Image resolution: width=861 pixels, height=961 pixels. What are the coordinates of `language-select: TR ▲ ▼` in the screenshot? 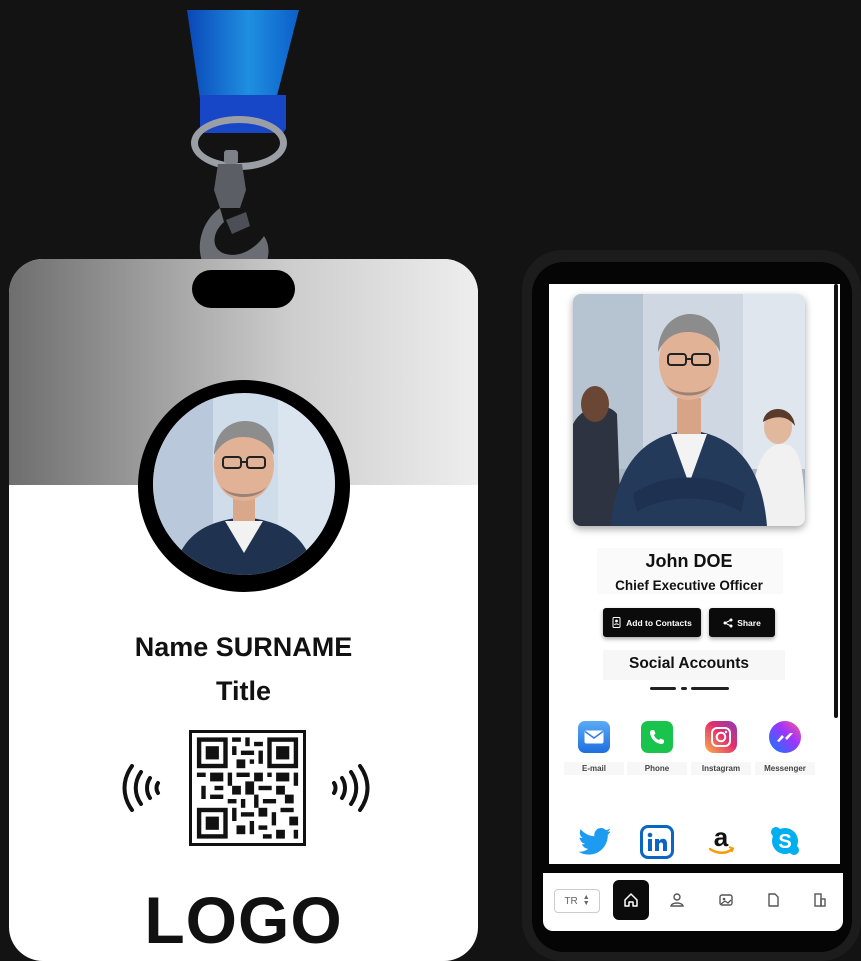 It's located at (577, 901).